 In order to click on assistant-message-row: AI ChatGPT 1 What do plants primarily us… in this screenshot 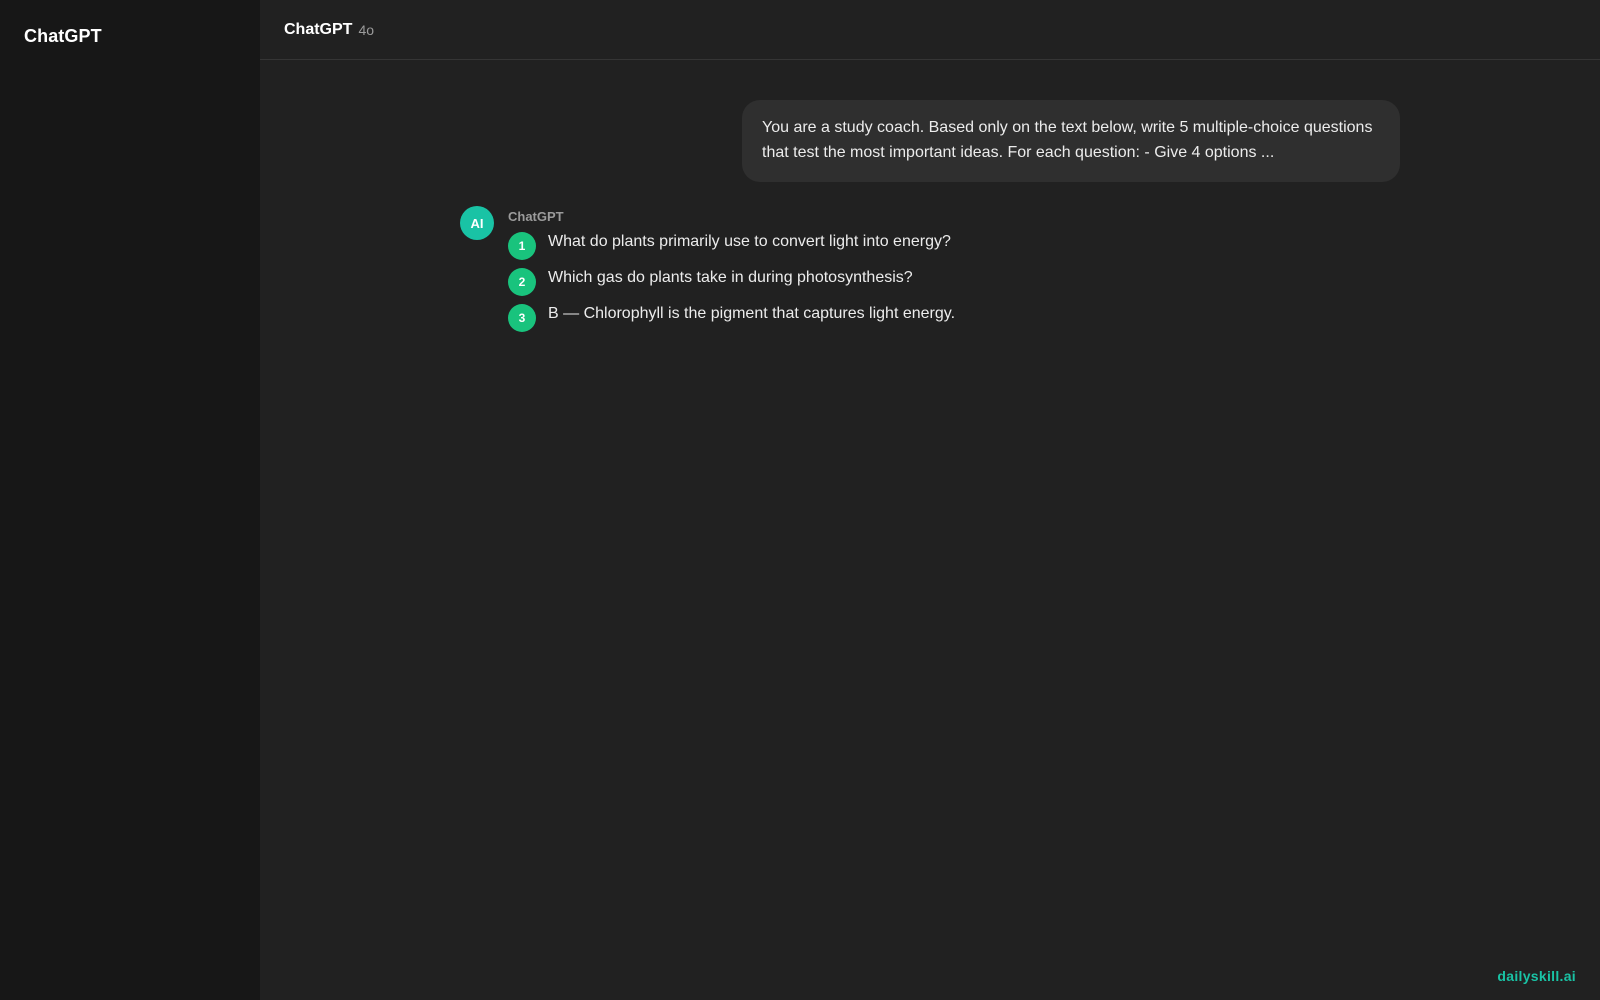, I will do `click(910, 272)`.